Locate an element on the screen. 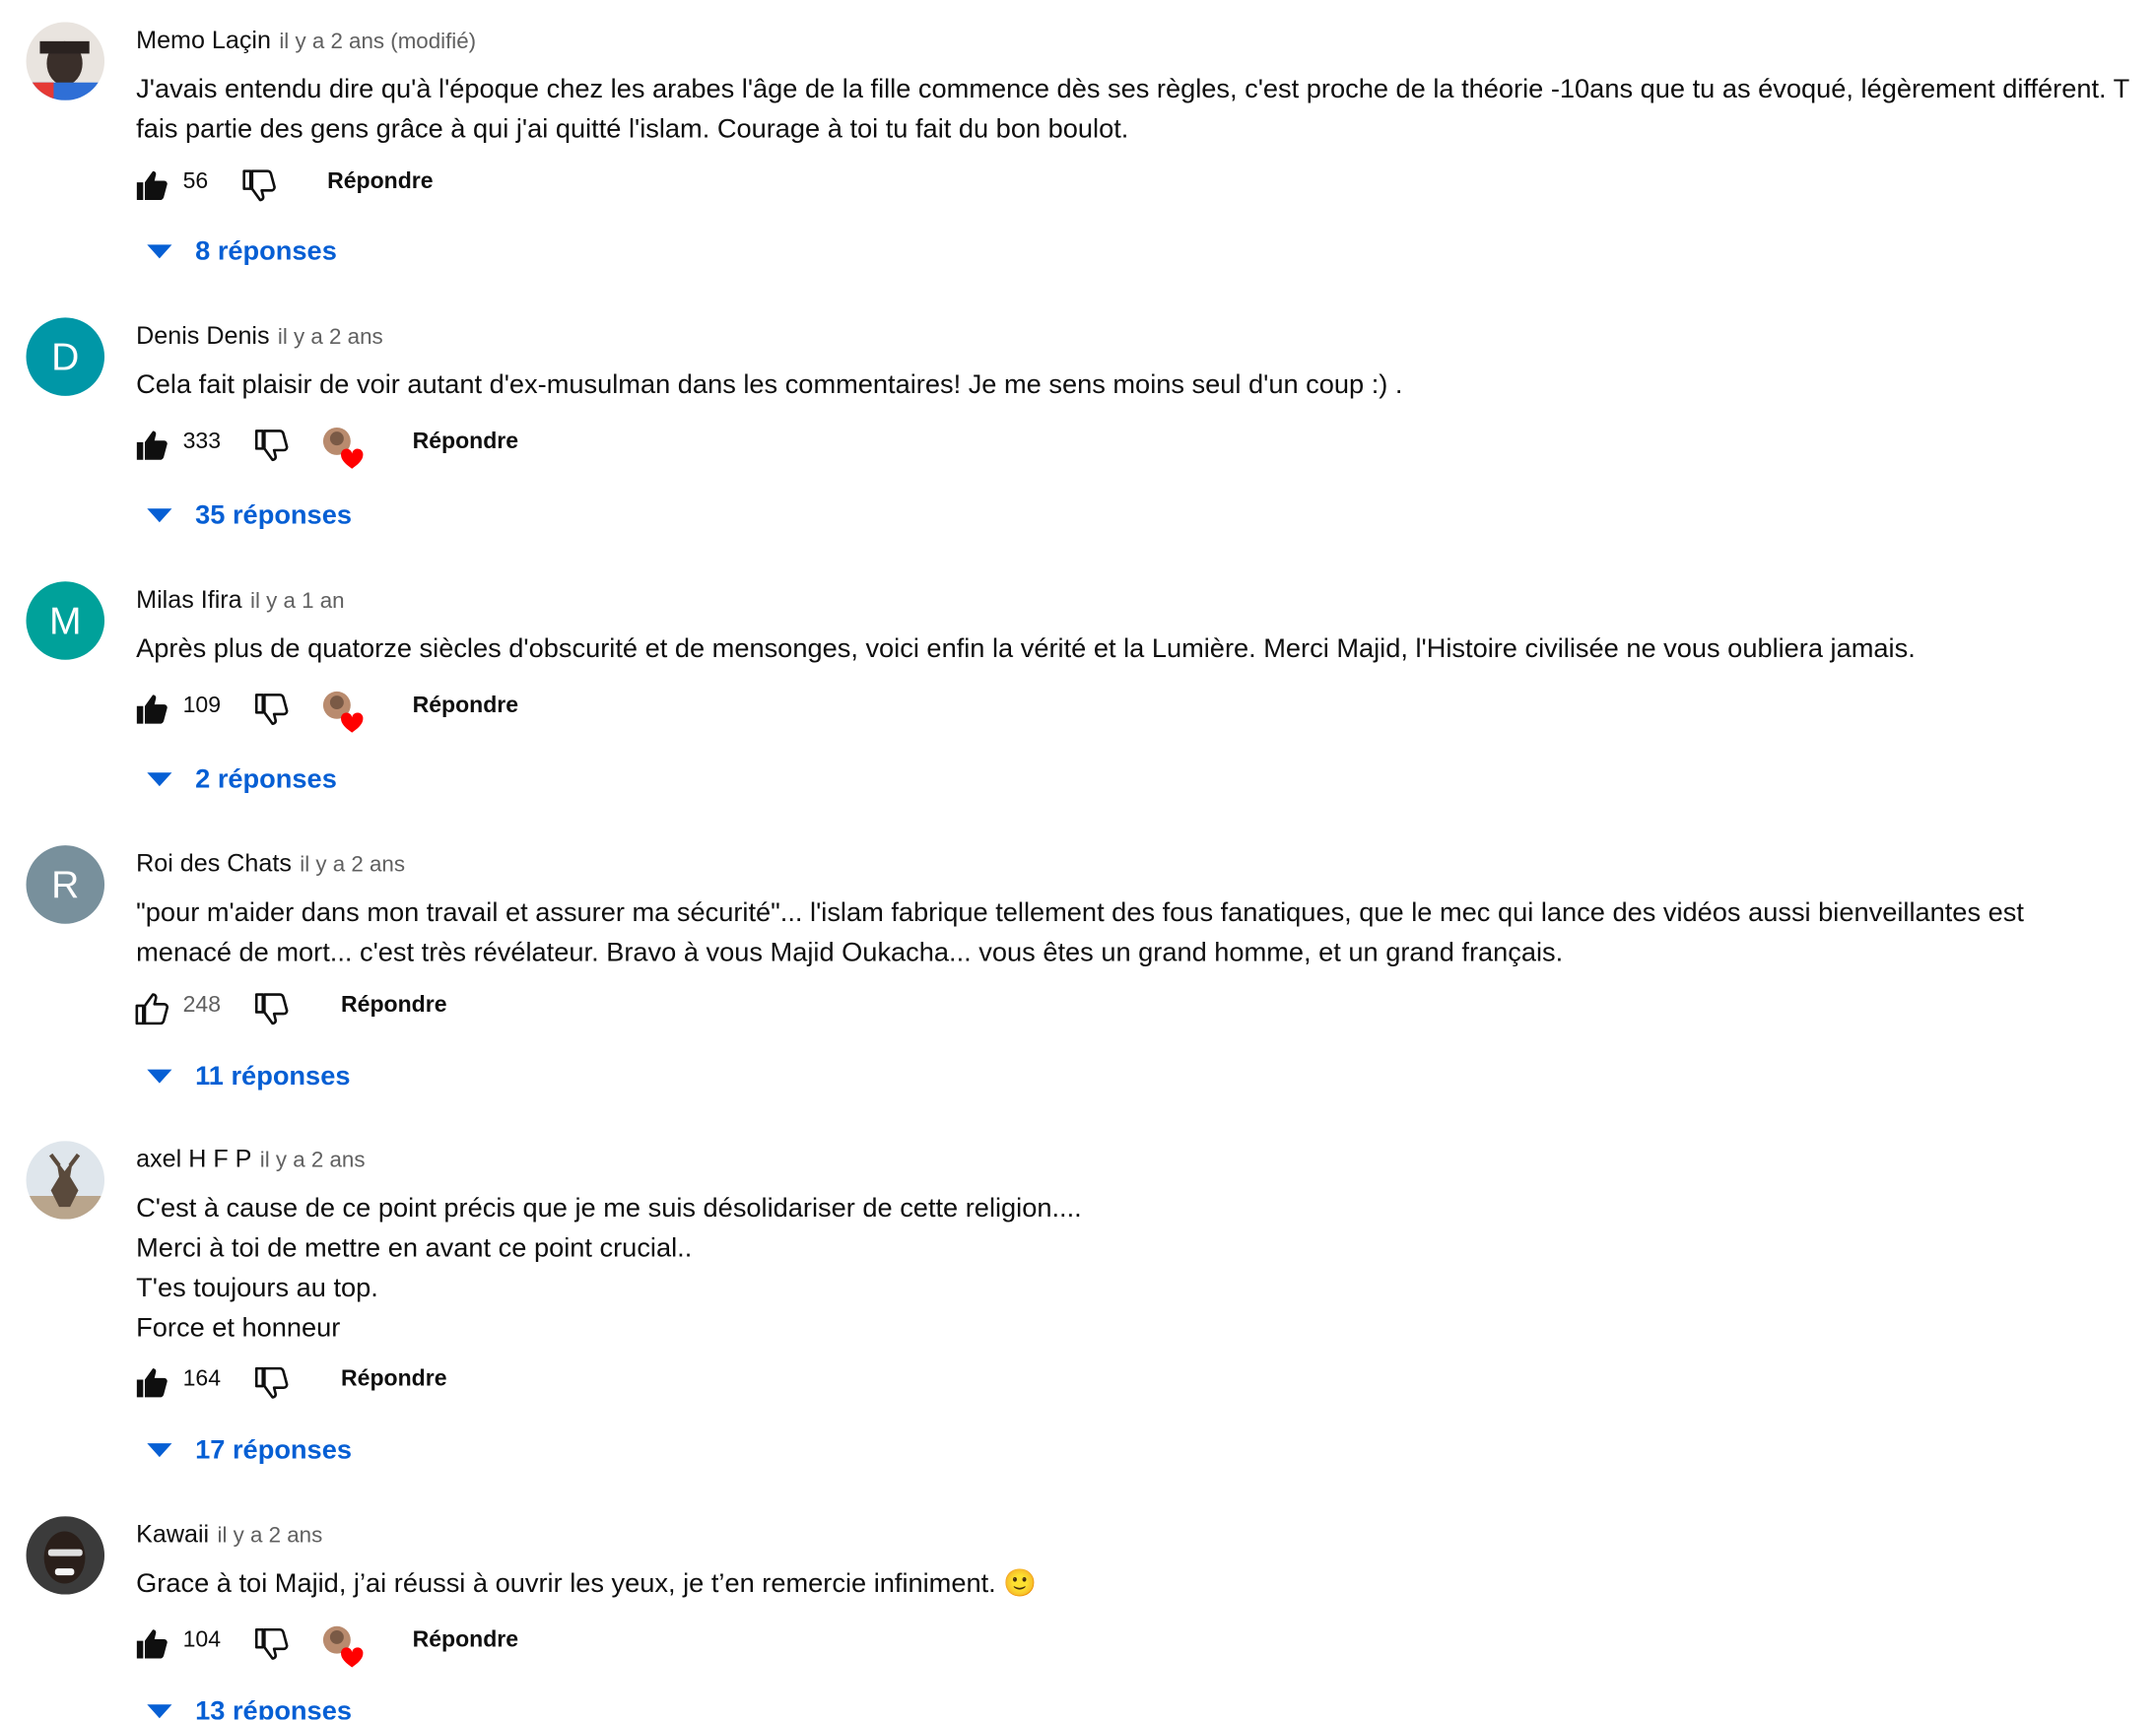  thumbs-up-icon is located at coordinates (152, 1009).